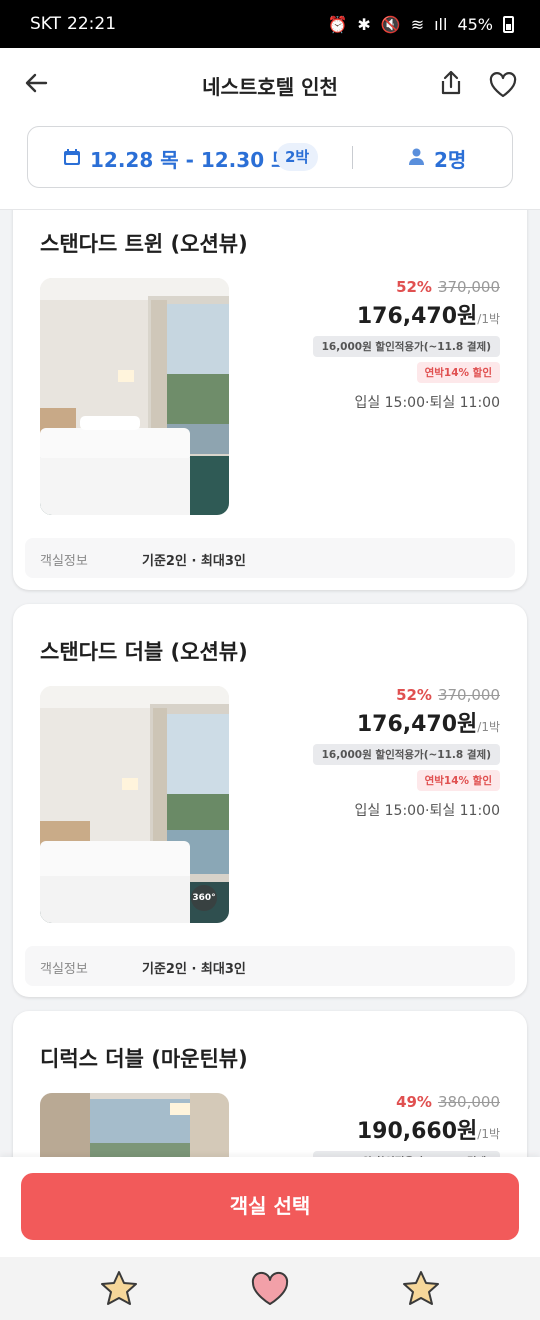 The width and height of the screenshot is (540, 1320). What do you see at coordinates (134, 804) in the screenshot?
I see `room-photo: 360°` at bounding box center [134, 804].